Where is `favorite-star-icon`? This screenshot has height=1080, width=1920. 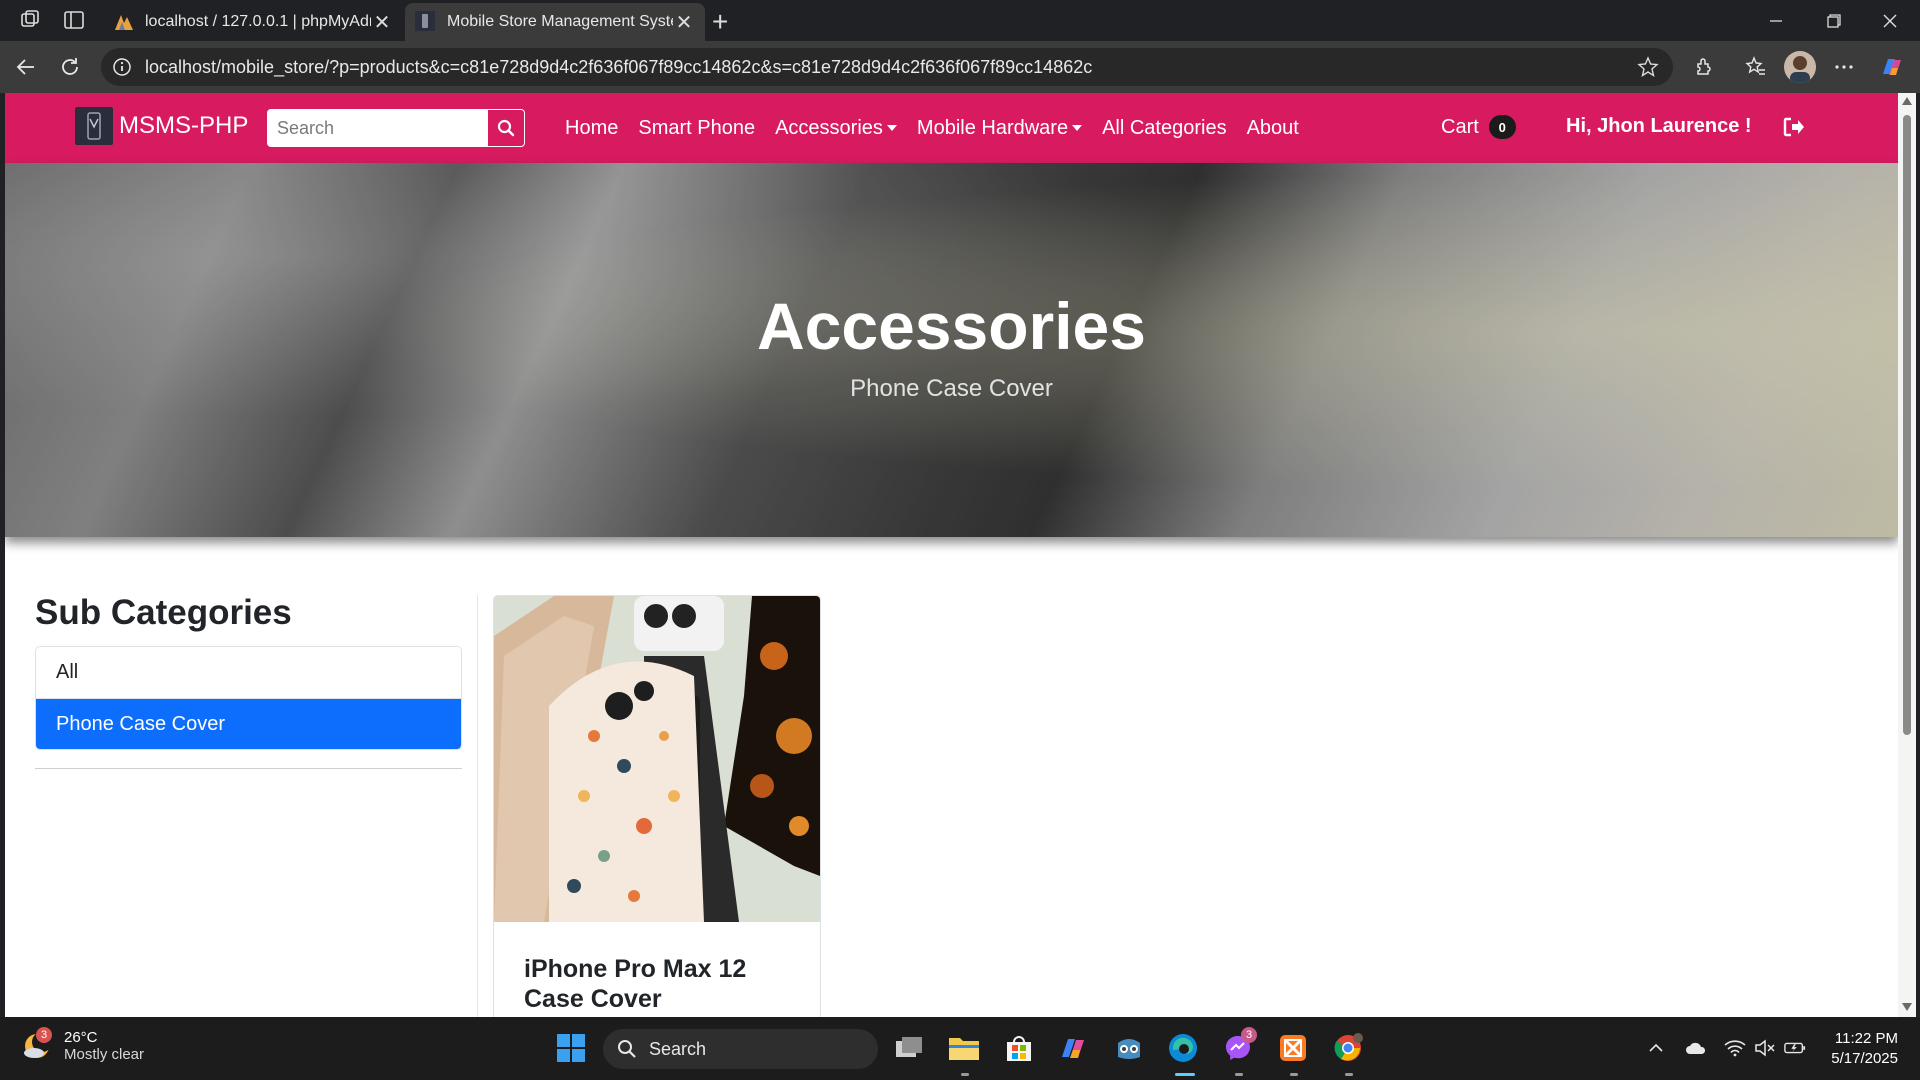 favorite-star-icon is located at coordinates (1648, 67).